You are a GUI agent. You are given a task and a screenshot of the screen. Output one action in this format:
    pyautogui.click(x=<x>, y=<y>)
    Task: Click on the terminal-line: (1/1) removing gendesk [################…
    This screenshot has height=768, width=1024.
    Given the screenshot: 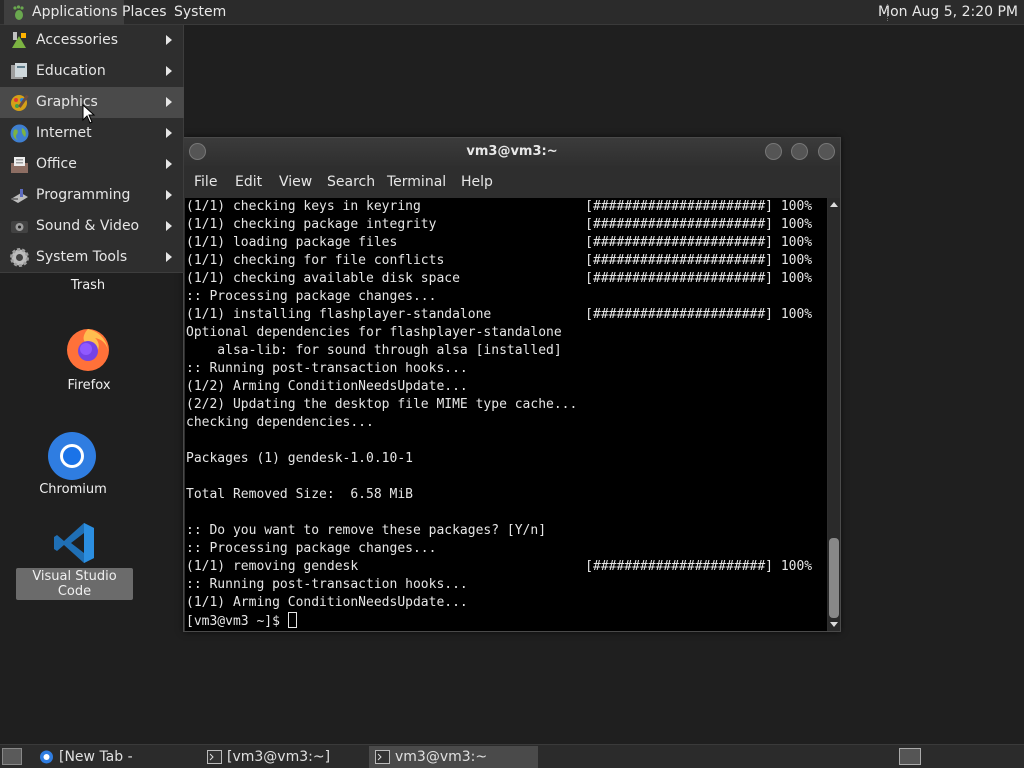 What is the action you would take?
    pyautogui.click(x=499, y=566)
    